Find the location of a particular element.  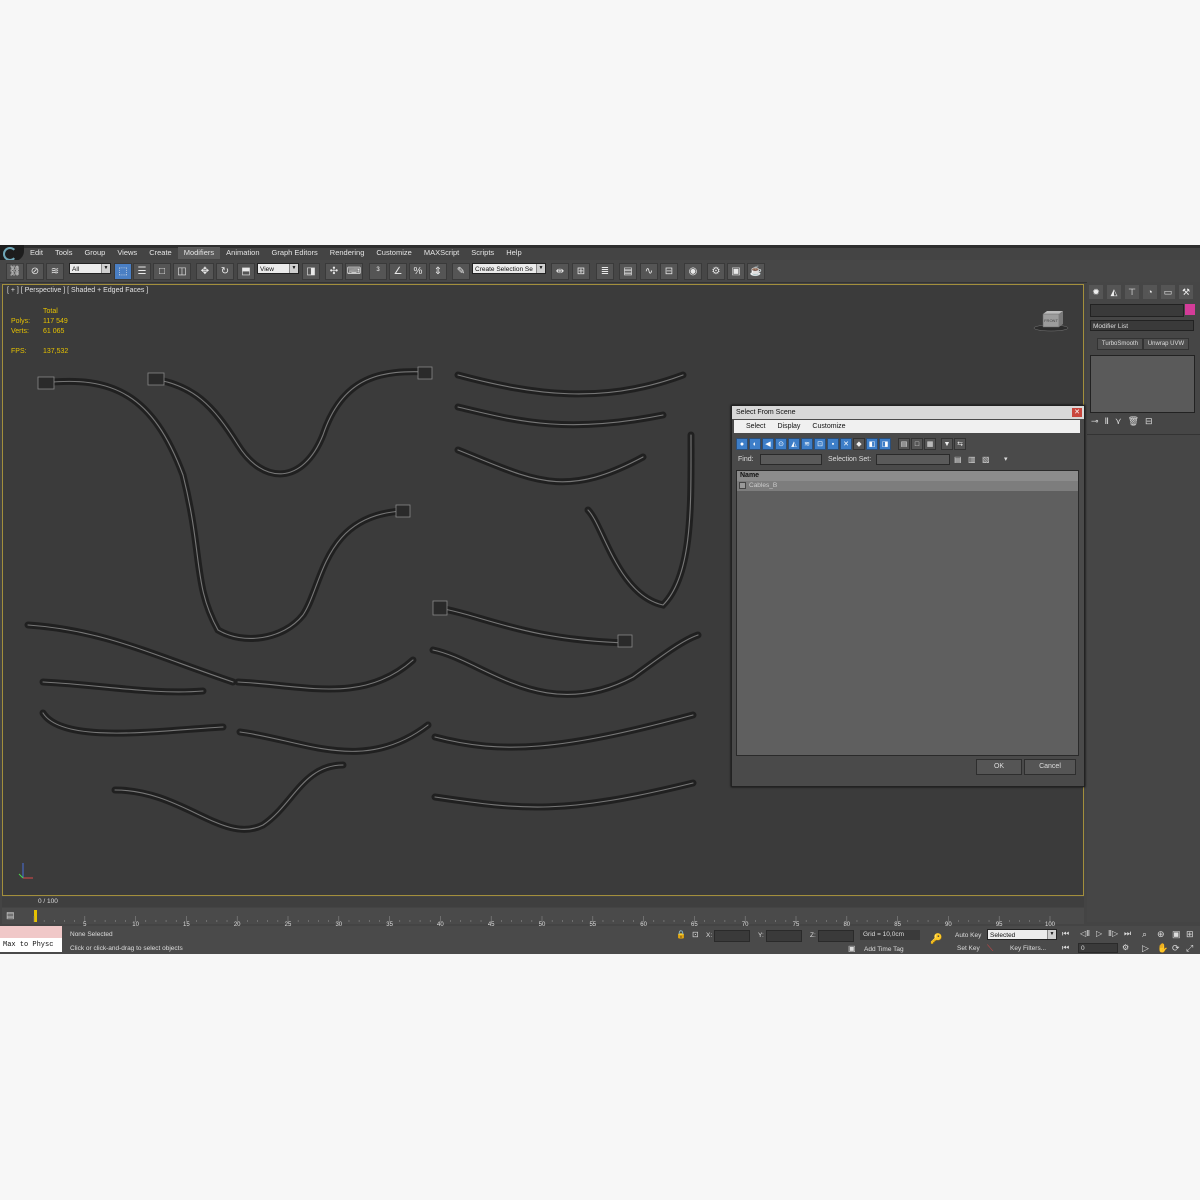

menu-create: Create is located at coordinates (160, 253).